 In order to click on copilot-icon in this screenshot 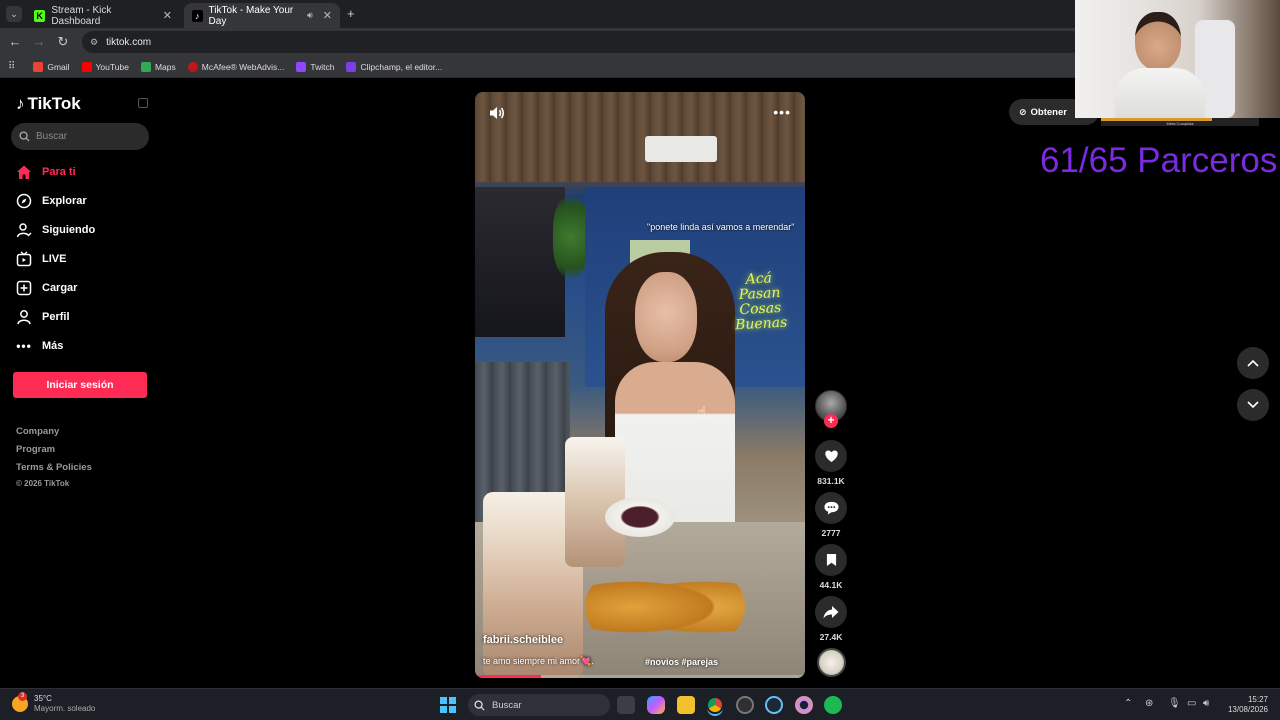, I will do `click(656, 705)`.